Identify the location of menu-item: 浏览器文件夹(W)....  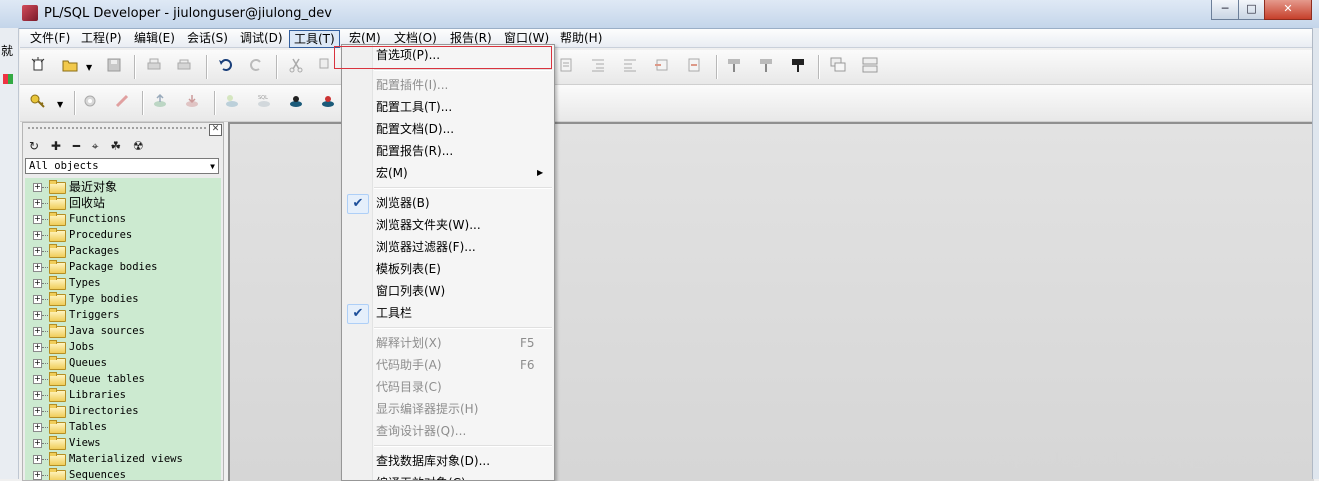
(448, 225).